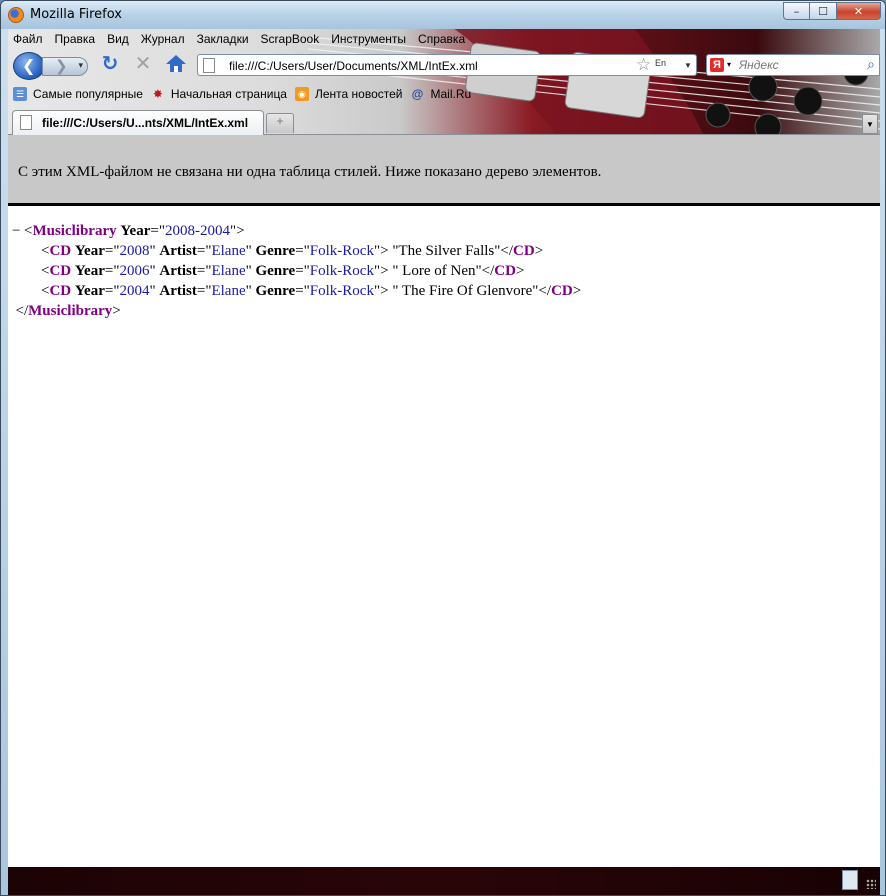  Describe the element at coordinates (294, 231) in the screenshot. I see `root-open-line: − <Musiclibrary Year="2008-2004">` at that location.